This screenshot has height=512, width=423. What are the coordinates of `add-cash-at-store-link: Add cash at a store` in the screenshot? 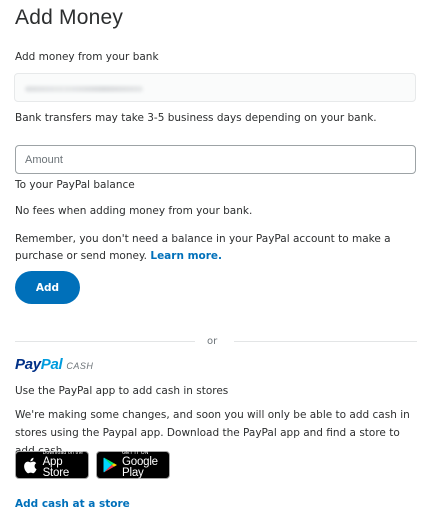 It's located at (72, 504).